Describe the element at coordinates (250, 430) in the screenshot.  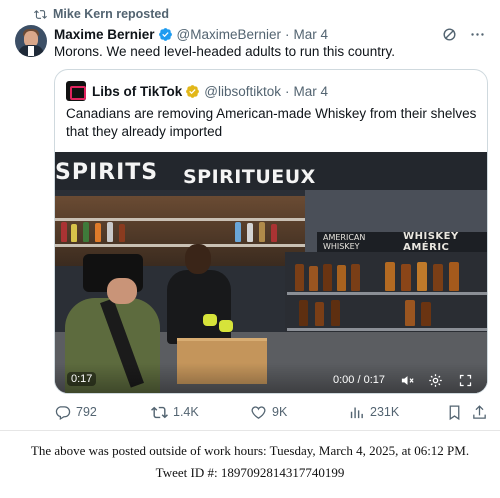
I see `divider` at that location.